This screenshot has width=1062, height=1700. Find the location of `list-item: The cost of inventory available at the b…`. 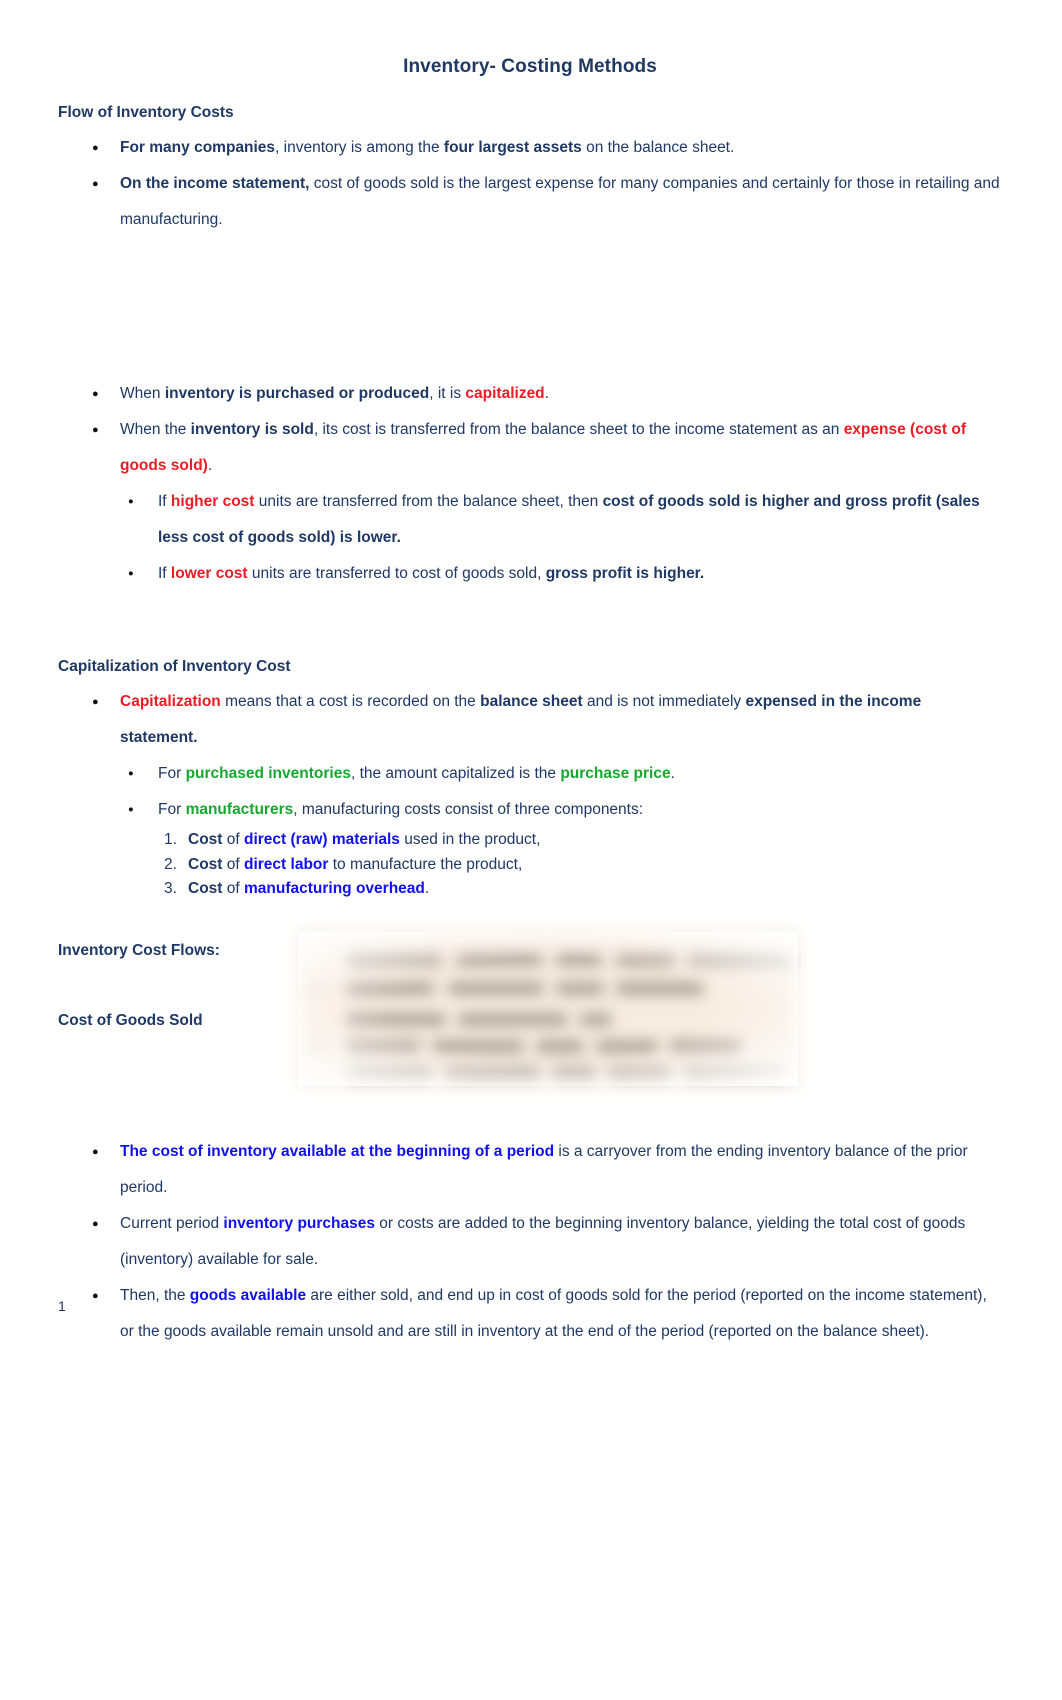

list-item: The cost of inventory available at the b… is located at coordinates (530, 1170).